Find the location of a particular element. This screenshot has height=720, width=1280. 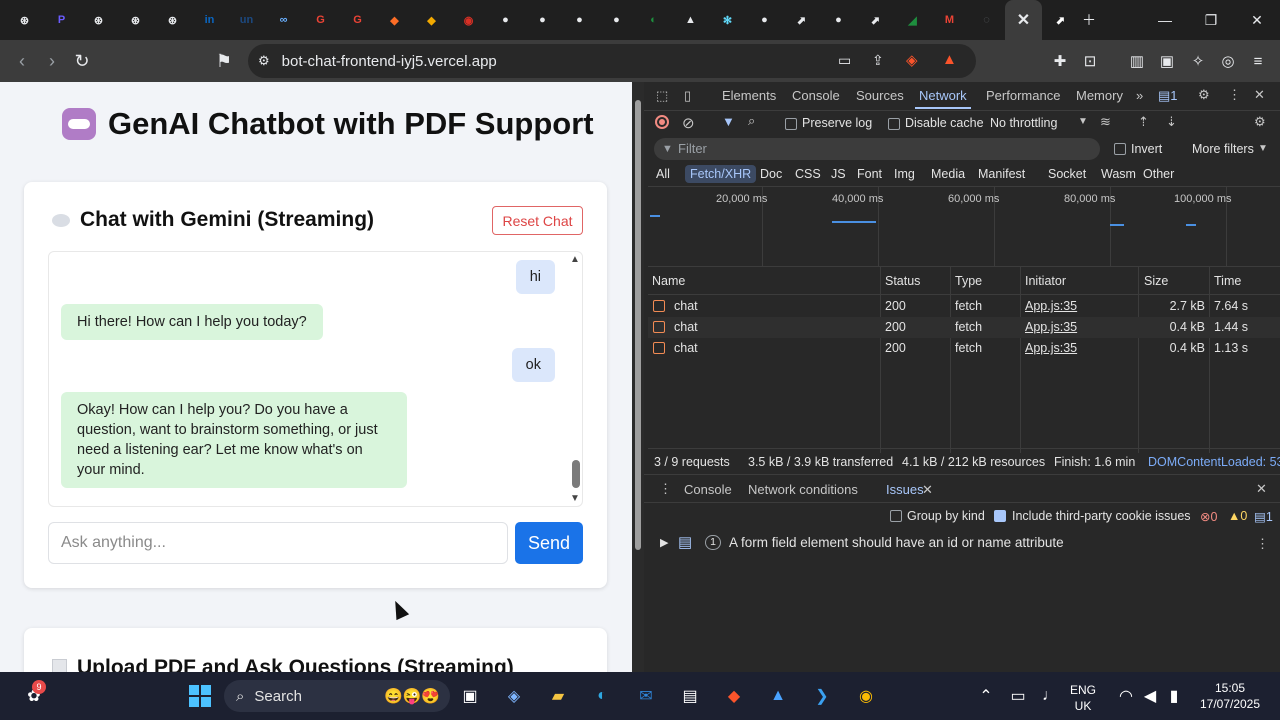

page-scroll-thumb is located at coordinates (638, 325).